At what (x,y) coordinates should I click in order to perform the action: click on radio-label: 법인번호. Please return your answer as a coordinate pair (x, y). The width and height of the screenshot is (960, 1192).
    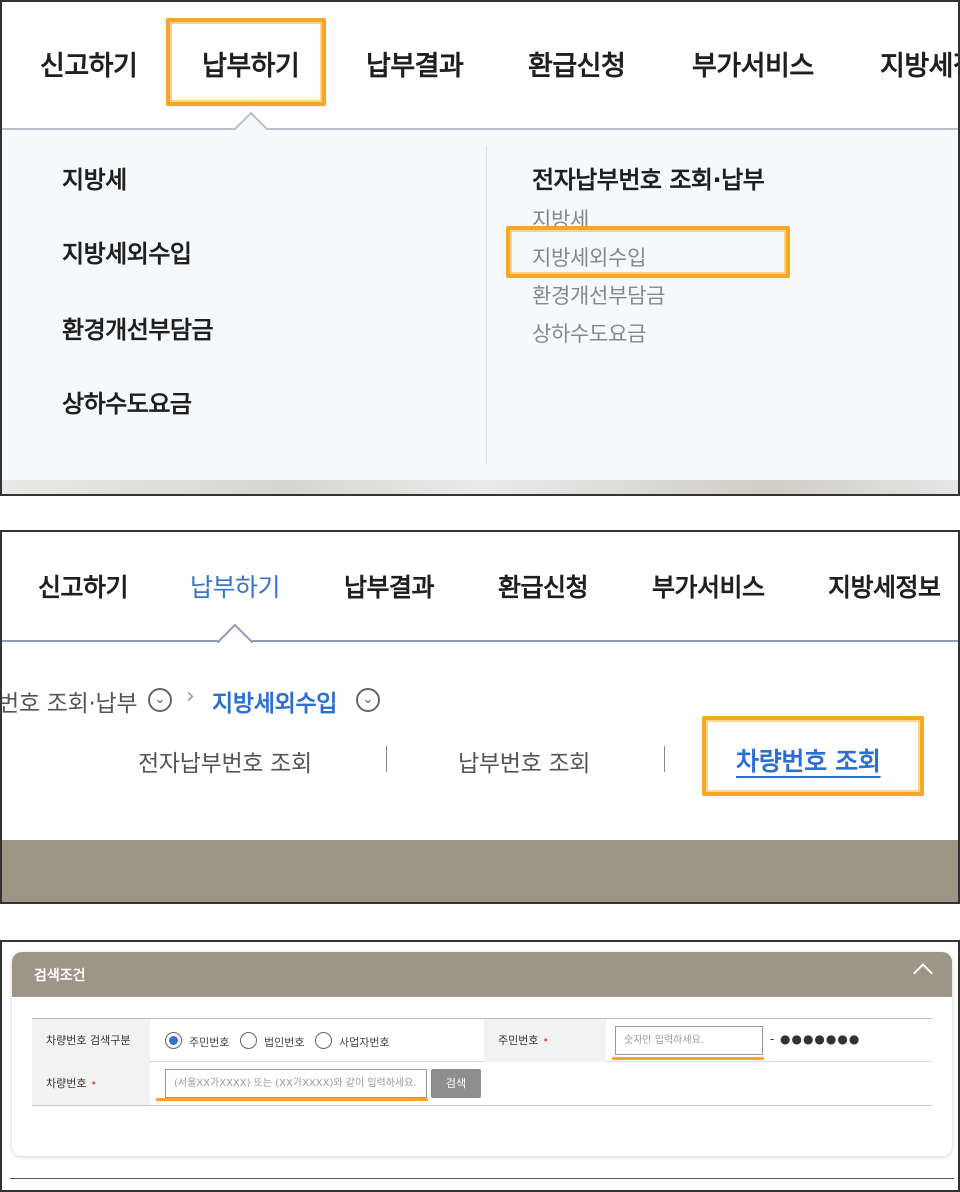
    Looking at the image, I should click on (284, 1042).